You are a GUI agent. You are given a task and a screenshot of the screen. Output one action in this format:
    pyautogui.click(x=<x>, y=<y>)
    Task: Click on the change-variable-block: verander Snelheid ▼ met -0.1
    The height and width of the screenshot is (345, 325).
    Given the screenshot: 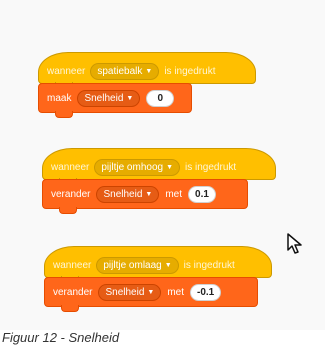 What is the action you would take?
    pyautogui.click(x=151, y=294)
    